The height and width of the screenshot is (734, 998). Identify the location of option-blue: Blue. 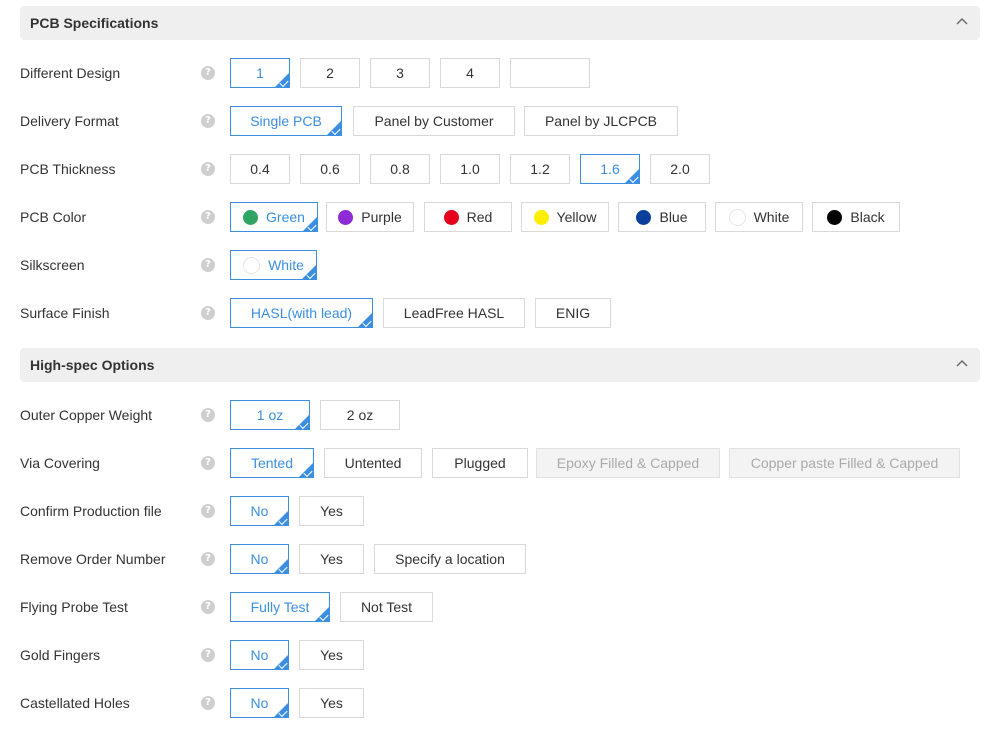
(662, 217).